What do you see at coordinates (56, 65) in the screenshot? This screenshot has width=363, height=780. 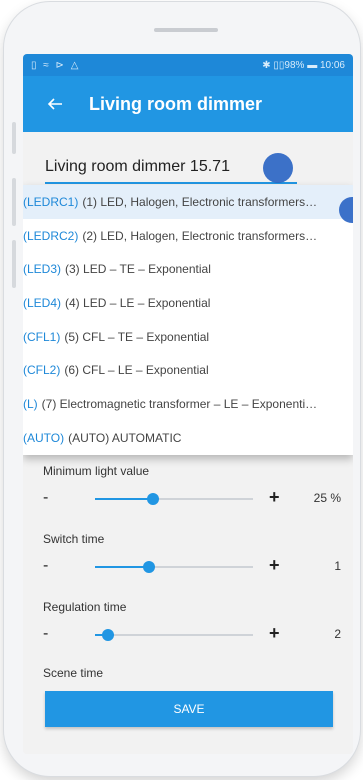 I see `status-icons-left: ▯ ≈ ⊳ △` at bounding box center [56, 65].